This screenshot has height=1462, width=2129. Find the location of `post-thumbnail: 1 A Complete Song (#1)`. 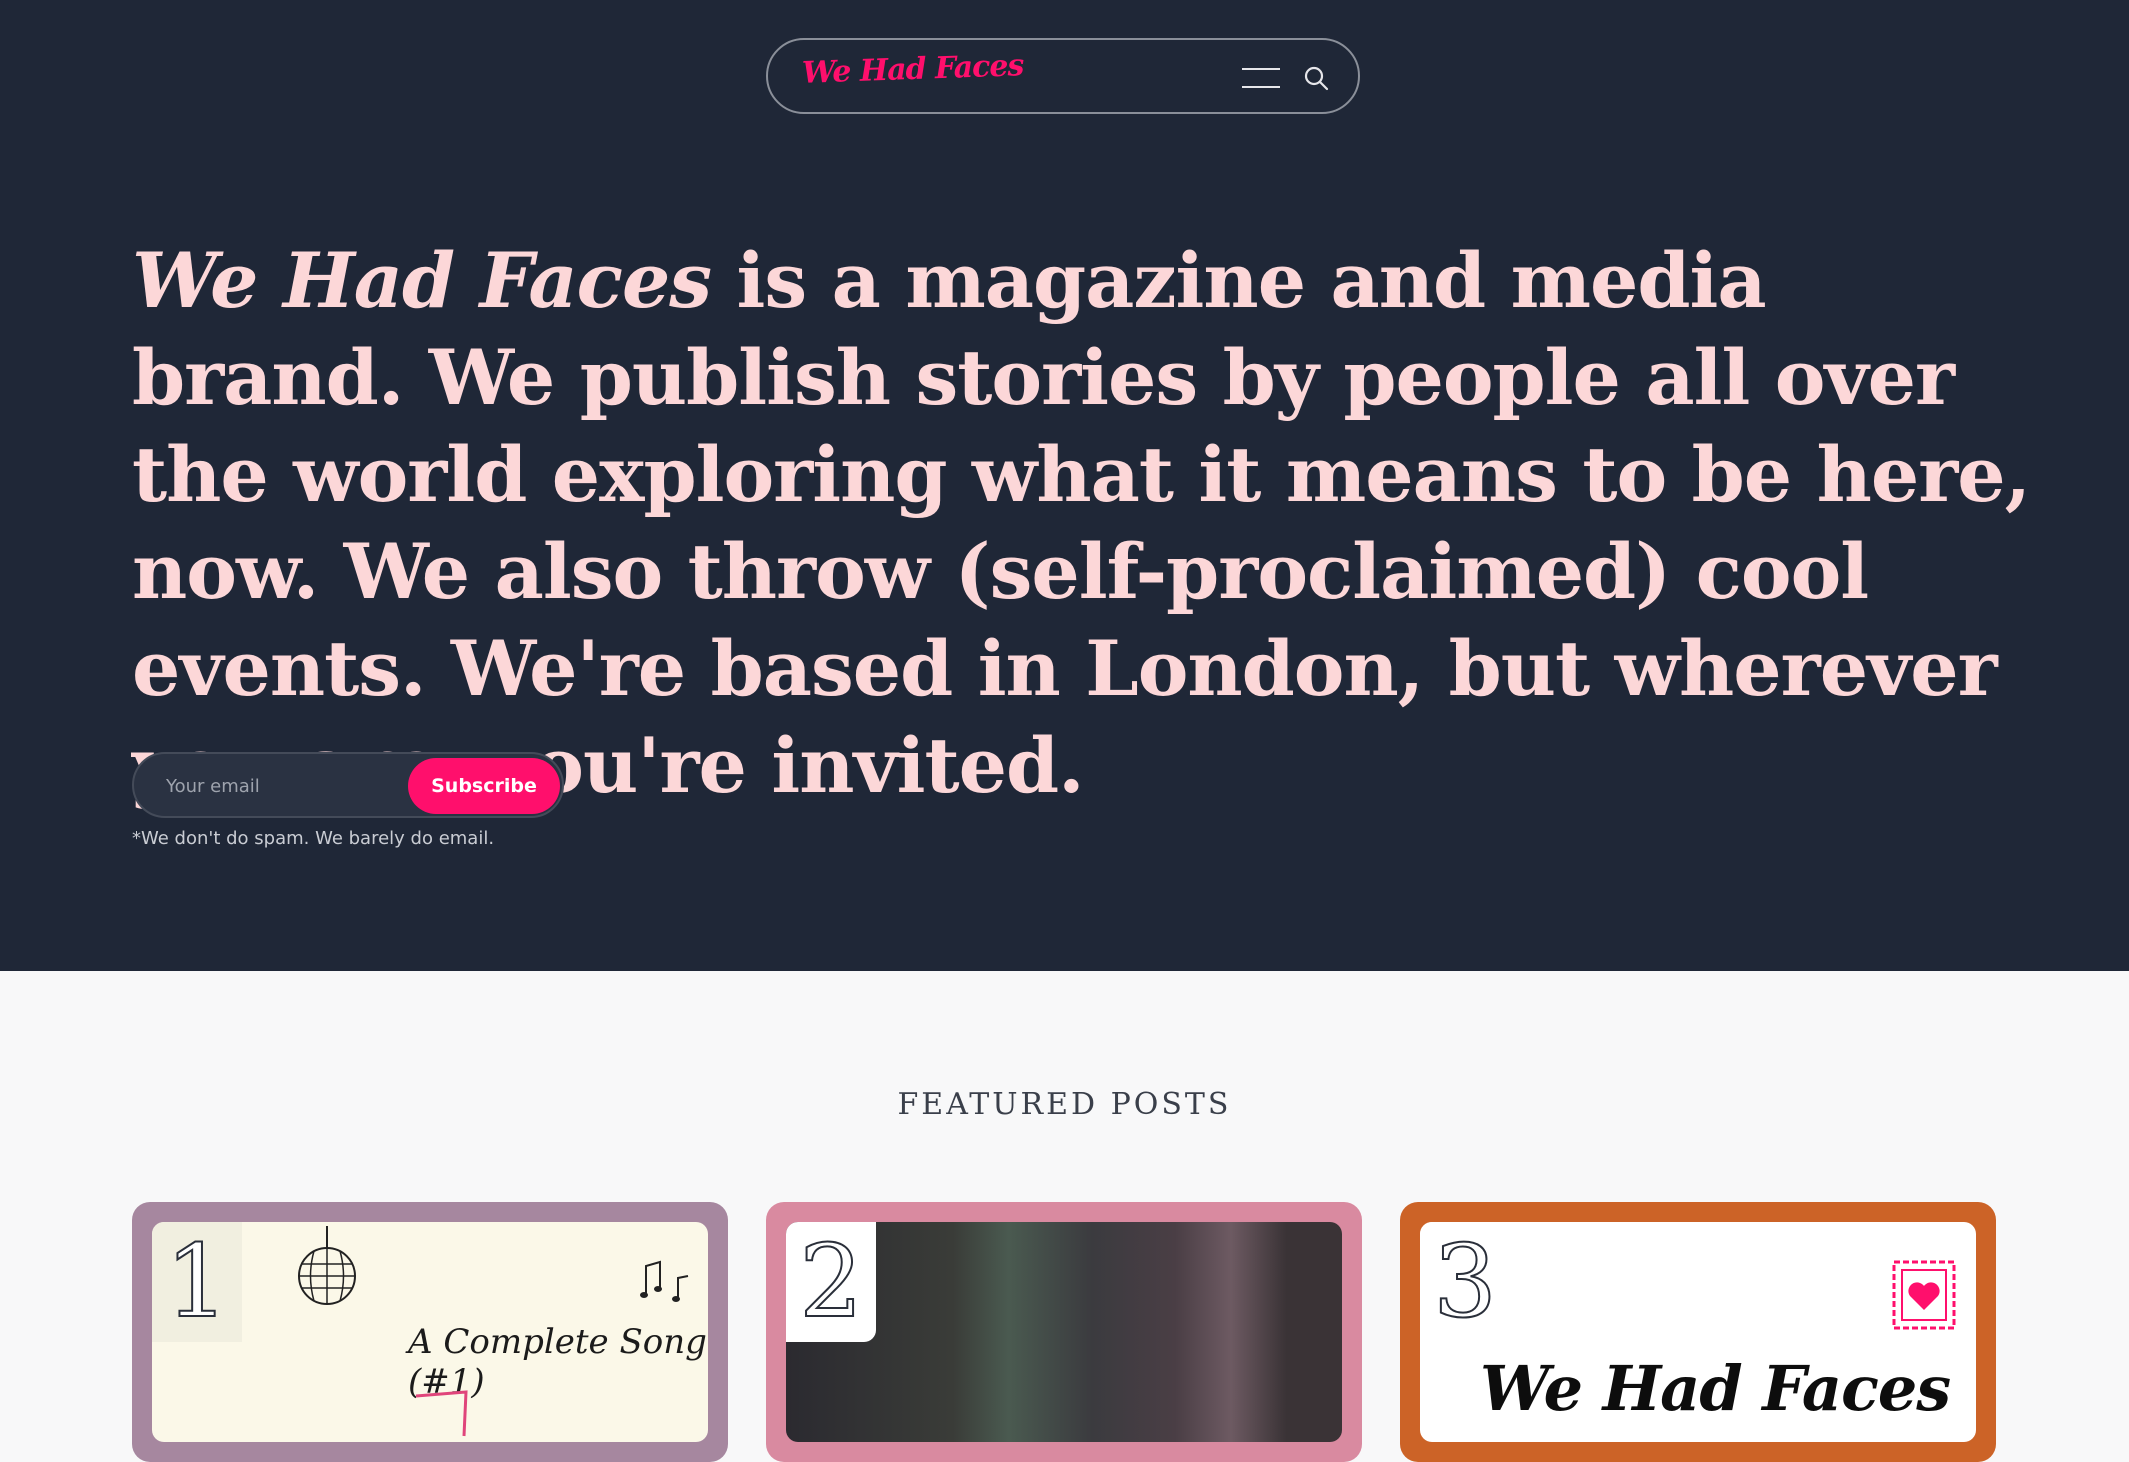

post-thumbnail: 1 A Complete Song (#1) is located at coordinates (430, 1332).